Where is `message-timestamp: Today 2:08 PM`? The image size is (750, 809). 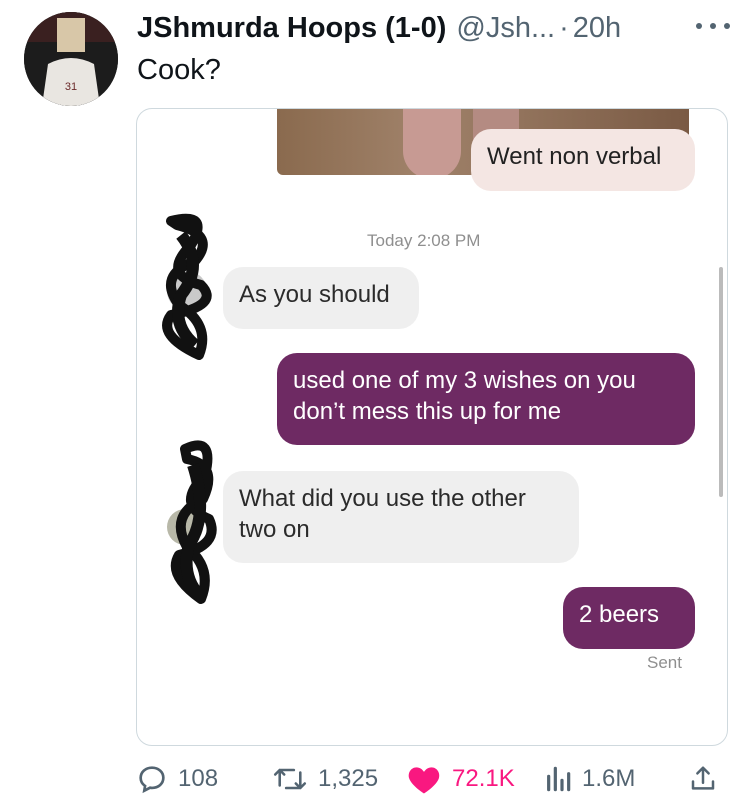
message-timestamp: Today 2:08 PM is located at coordinates (423, 241).